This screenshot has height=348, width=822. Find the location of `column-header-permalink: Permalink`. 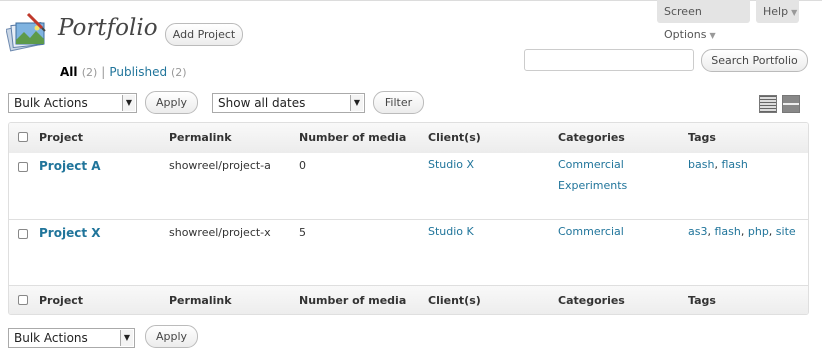

column-header-permalink: Permalink is located at coordinates (200, 137).